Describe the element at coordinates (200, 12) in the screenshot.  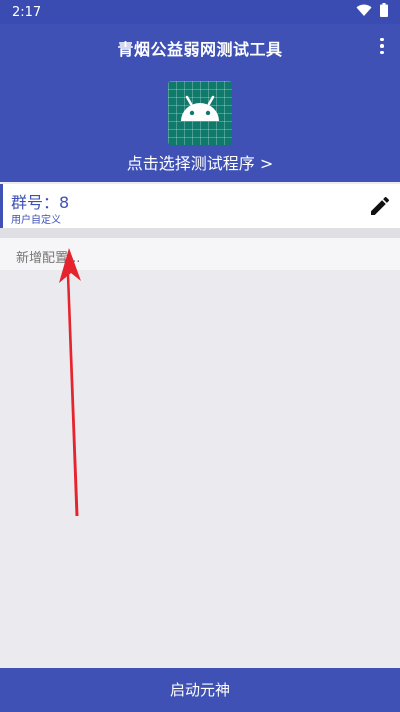
I see `status-bar: 2:17` at that location.